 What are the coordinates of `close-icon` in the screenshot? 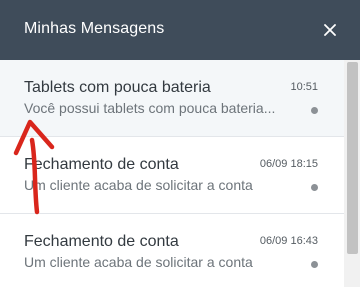 It's located at (330, 30).